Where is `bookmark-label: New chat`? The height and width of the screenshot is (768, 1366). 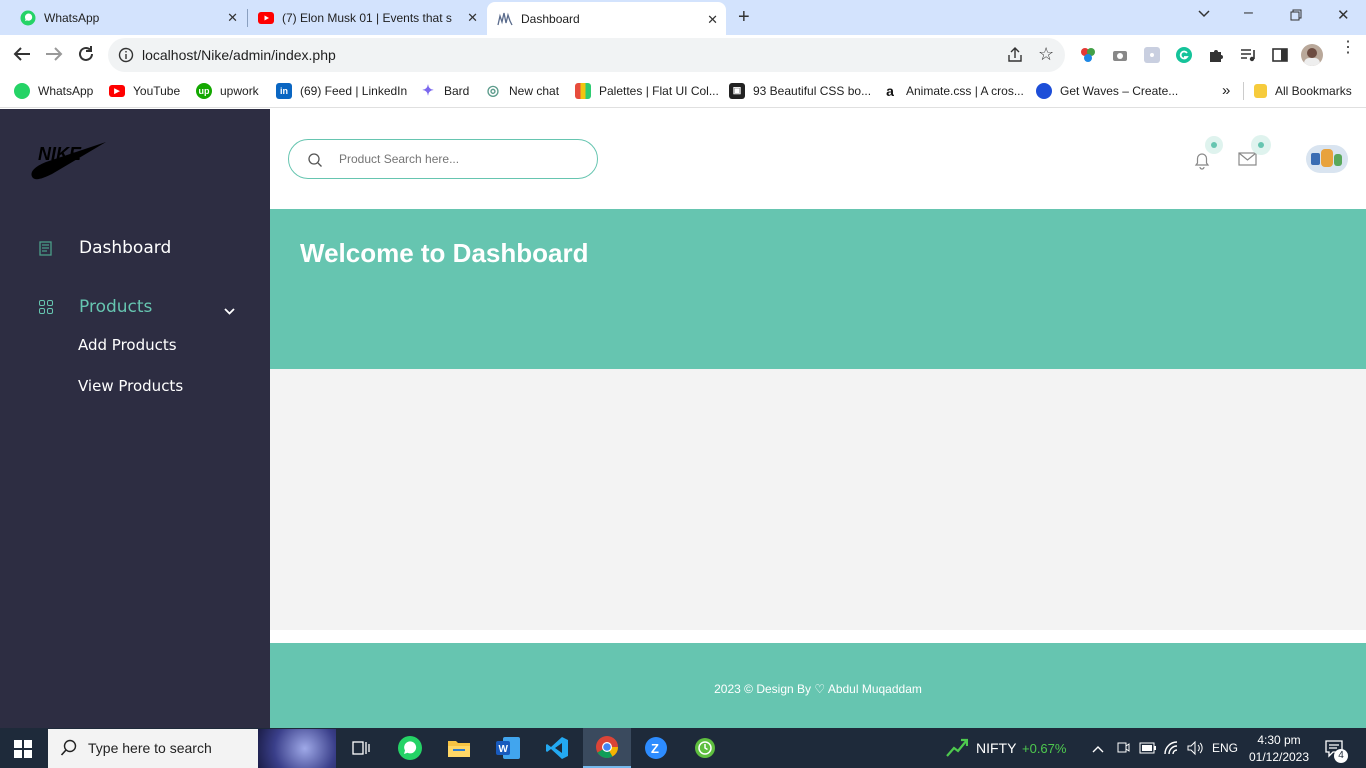 bookmark-label: New chat is located at coordinates (534, 90).